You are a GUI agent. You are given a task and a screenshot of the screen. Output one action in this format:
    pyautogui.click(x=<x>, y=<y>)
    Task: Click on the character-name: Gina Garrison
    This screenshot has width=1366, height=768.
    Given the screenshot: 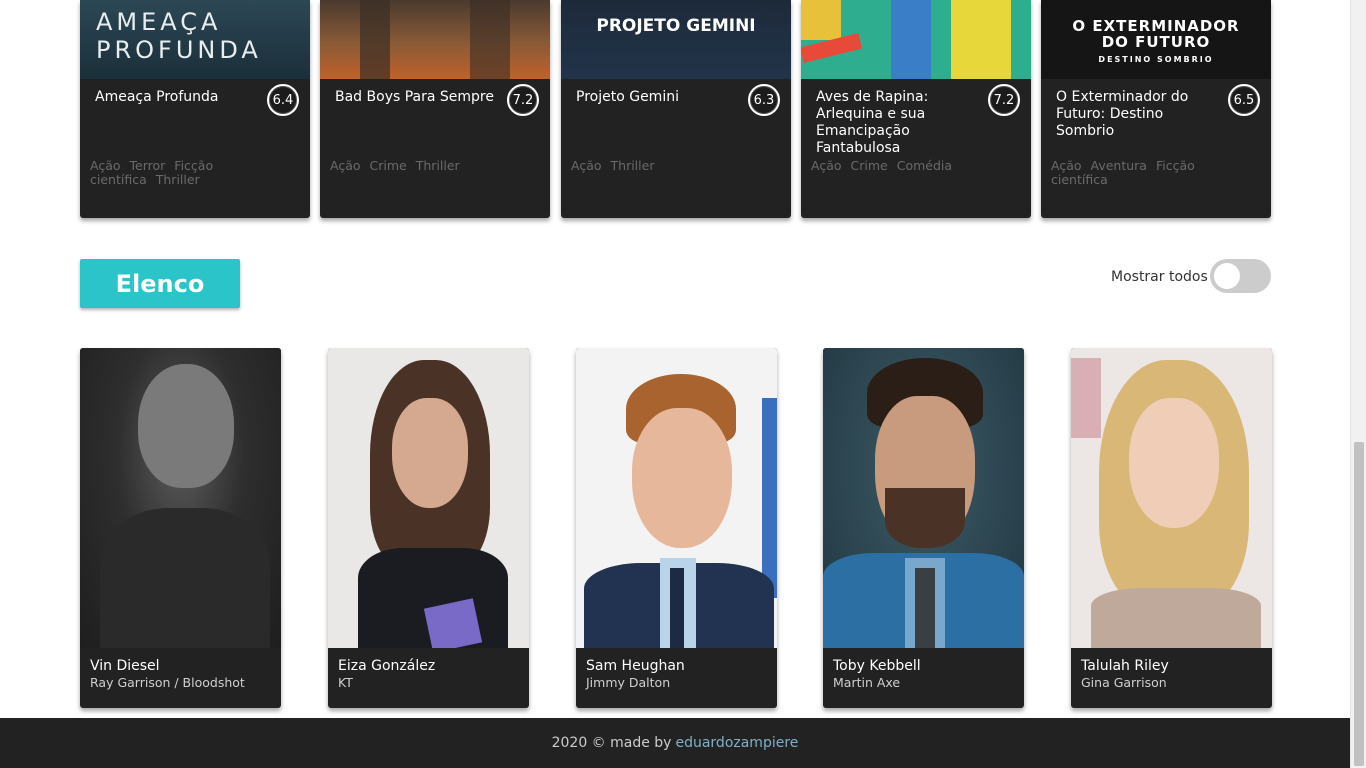 What is the action you would take?
    pyautogui.click(x=1124, y=682)
    